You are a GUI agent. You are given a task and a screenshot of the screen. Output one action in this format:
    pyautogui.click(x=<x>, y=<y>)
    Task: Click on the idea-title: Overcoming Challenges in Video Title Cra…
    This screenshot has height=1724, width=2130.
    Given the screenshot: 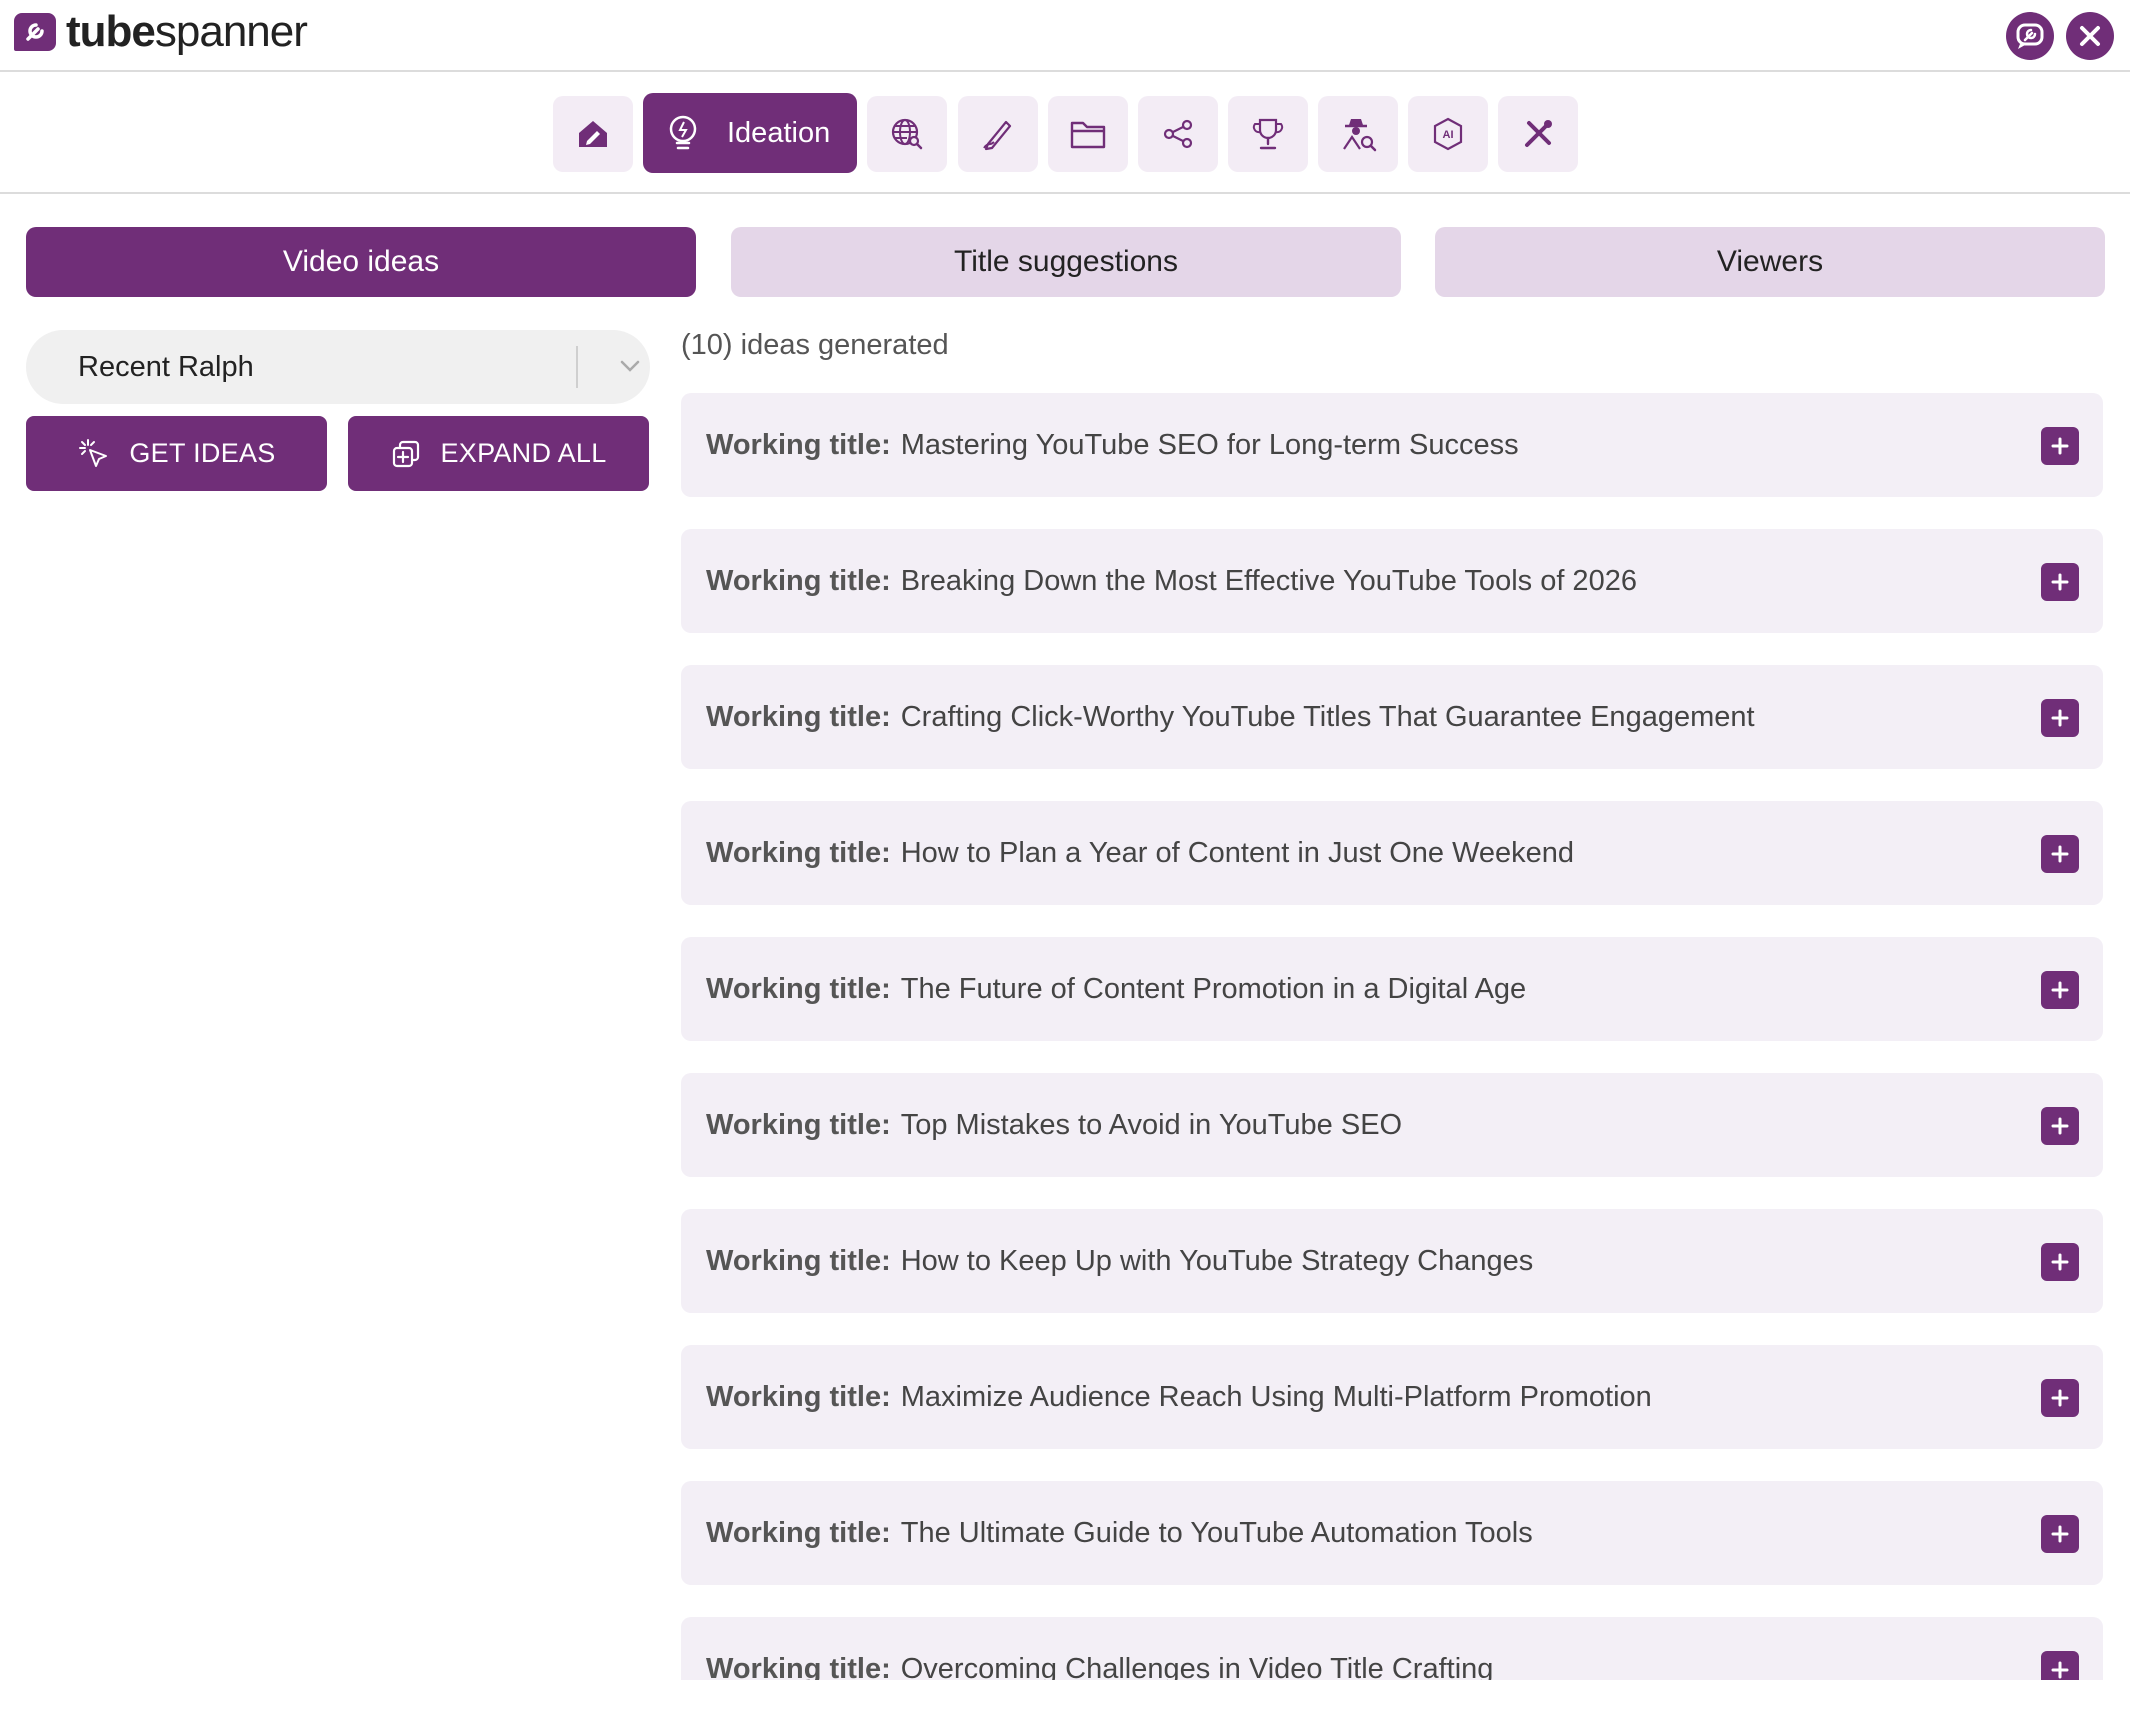 What is the action you would take?
    pyautogui.click(x=1197, y=1666)
    